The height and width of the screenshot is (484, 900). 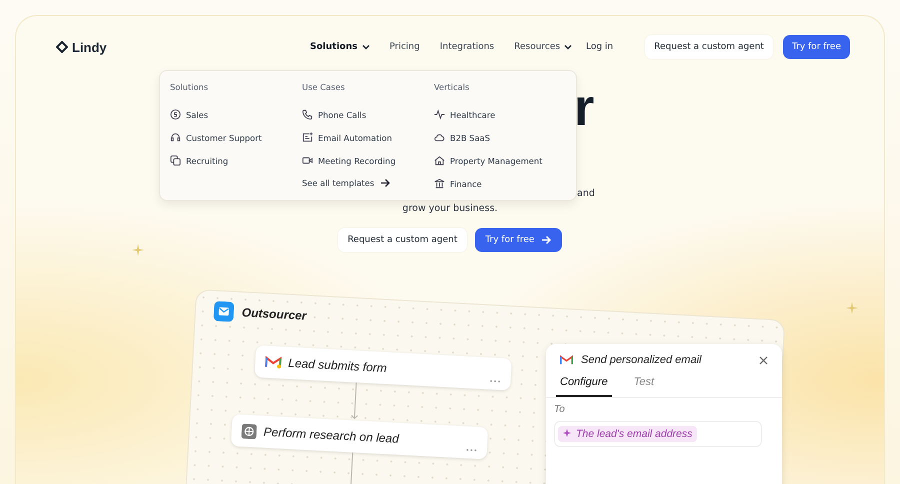 I want to click on mail-icon, so click(x=307, y=137).